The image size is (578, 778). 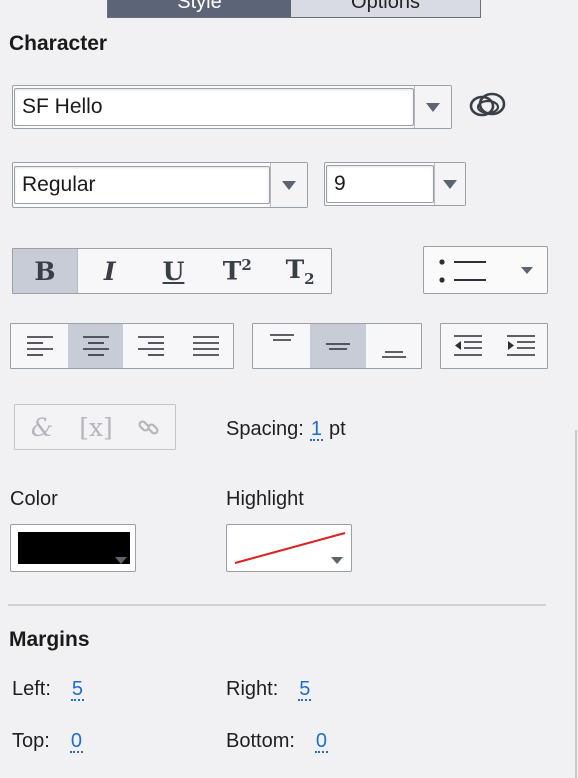 I want to click on spacing-control: Spacing: 1 pt, so click(x=286, y=429).